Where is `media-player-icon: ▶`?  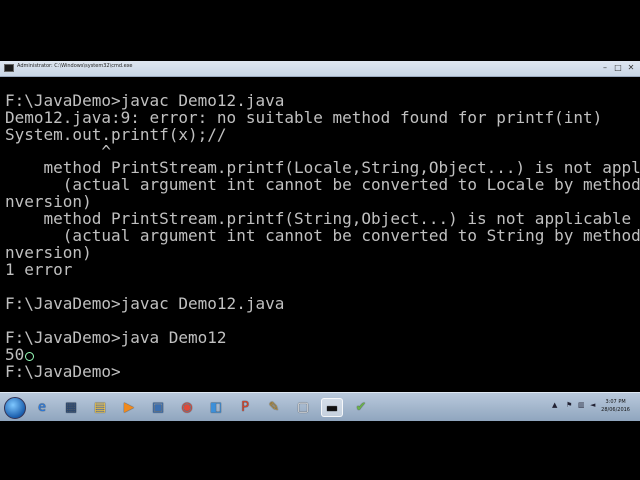
media-player-icon: ▶ is located at coordinates (129, 407).